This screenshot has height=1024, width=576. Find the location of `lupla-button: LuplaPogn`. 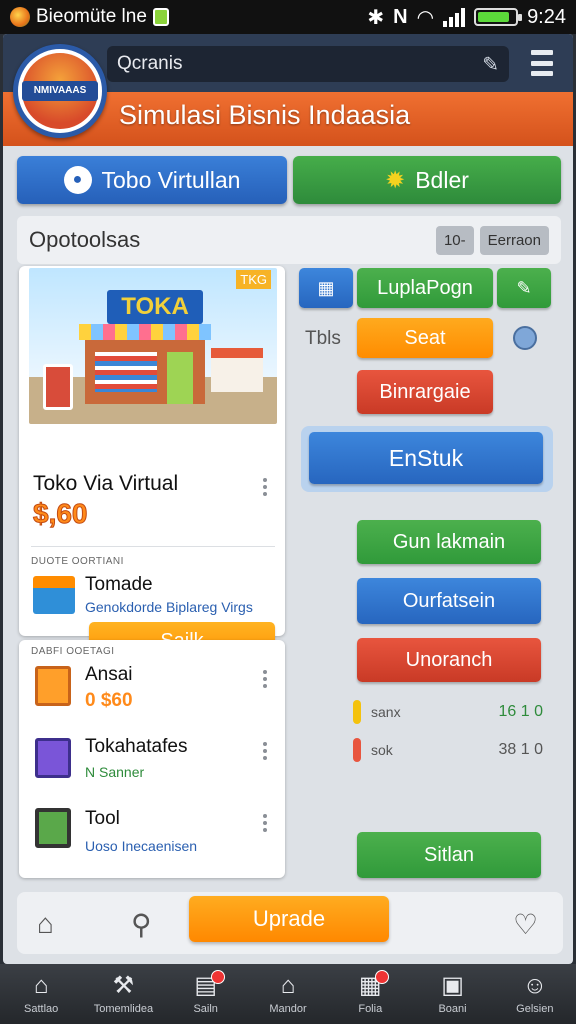

lupla-button: LuplaPogn is located at coordinates (425, 288).